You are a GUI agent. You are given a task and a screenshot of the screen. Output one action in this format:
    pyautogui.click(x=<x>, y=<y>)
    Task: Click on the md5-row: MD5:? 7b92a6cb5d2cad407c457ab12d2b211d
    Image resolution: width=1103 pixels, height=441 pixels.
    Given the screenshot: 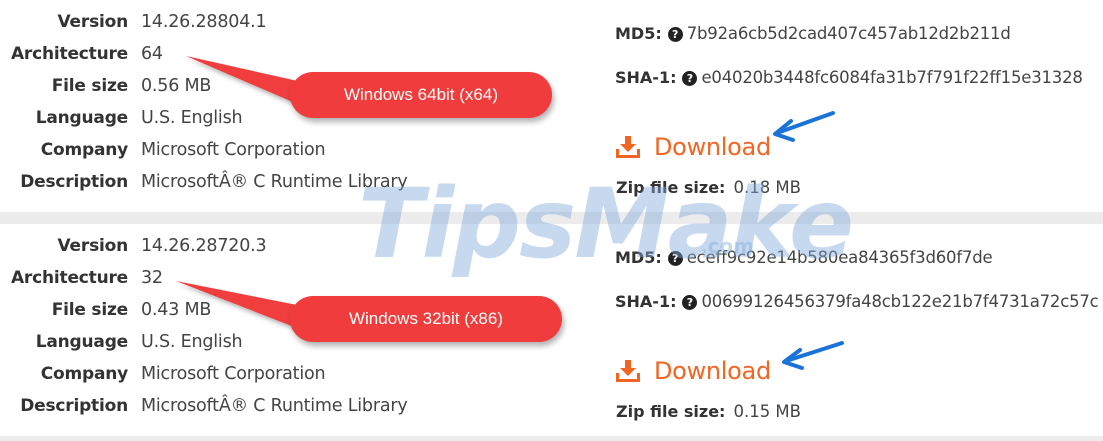 What is the action you would take?
    pyautogui.click(x=813, y=36)
    